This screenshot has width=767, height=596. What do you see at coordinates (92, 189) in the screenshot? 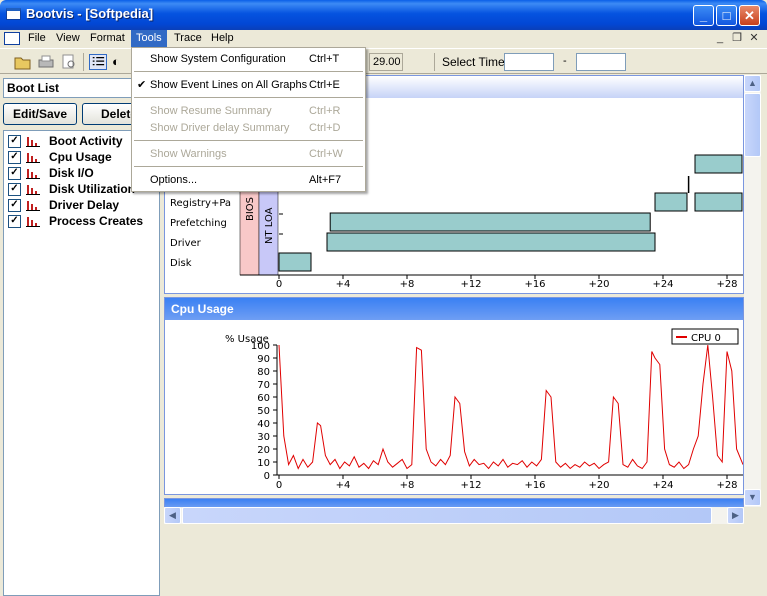
I see `graph-item-label: Disk Utilization` at bounding box center [92, 189].